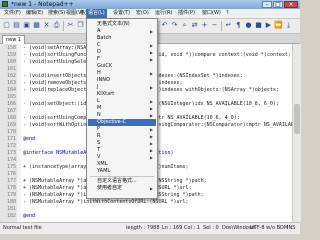  Describe the element at coordinates (211, 13) in the screenshot. I see `menu-window: 窗口(W)` at that location.